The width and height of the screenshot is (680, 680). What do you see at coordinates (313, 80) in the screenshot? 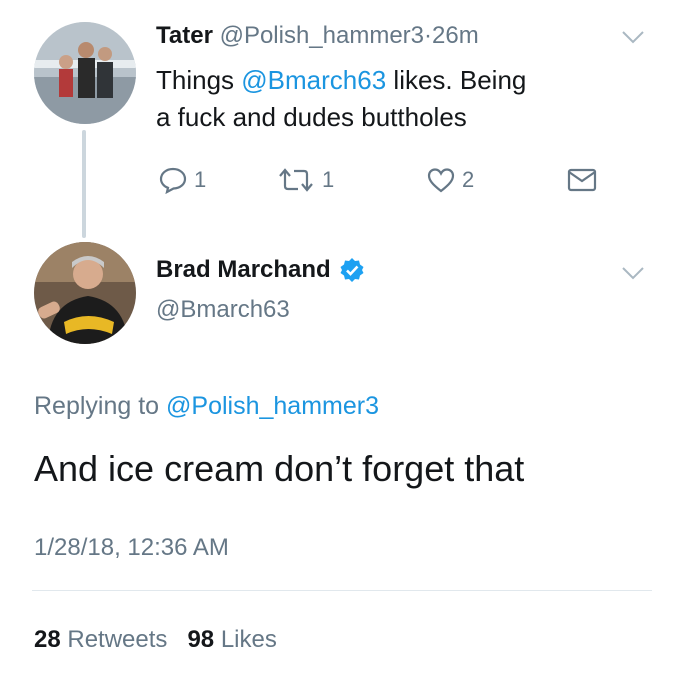
I see `reply-mention-link: @Bmarch63` at bounding box center [313, 80].